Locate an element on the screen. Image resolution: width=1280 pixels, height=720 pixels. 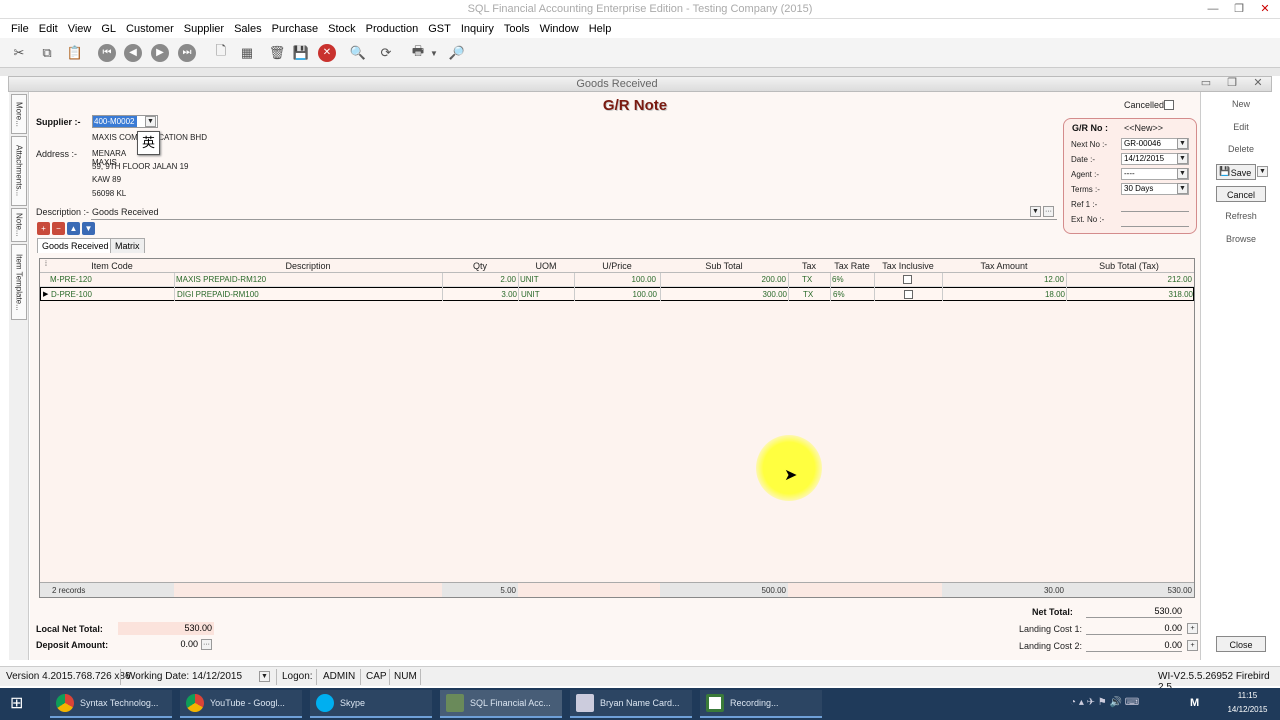
menu-file: File is located at coordinates (20, 29).